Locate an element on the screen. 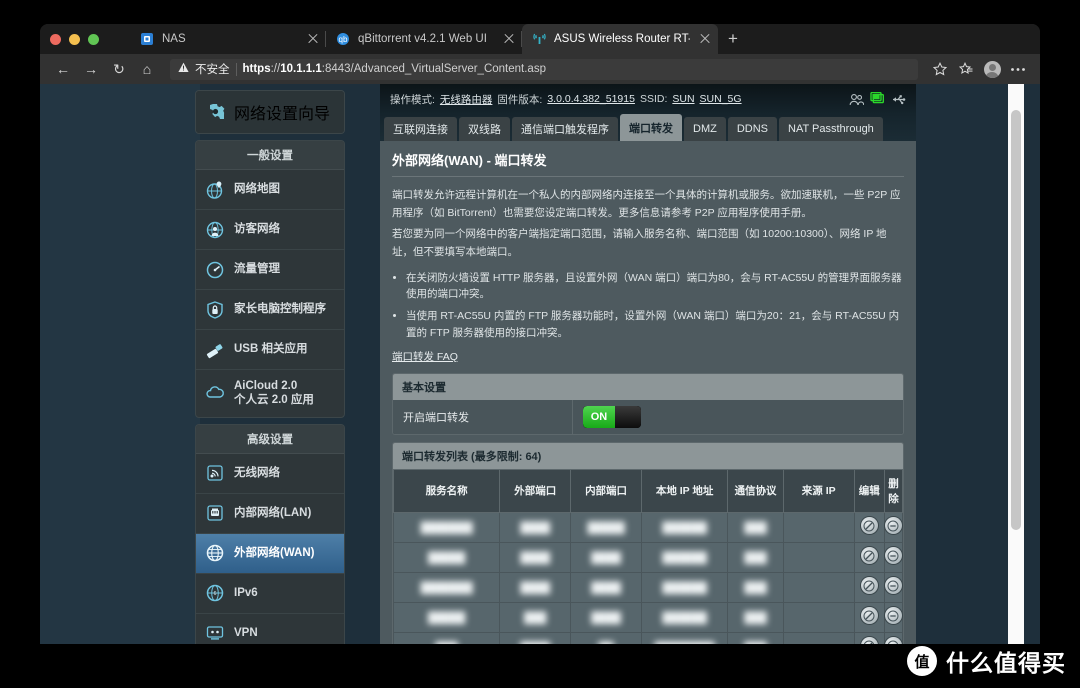 The width and height of the screenshot is (1080, 688). browser-tab-title: qBittorrent v4.2.1 Web UI is located at coordinates (422, 39).